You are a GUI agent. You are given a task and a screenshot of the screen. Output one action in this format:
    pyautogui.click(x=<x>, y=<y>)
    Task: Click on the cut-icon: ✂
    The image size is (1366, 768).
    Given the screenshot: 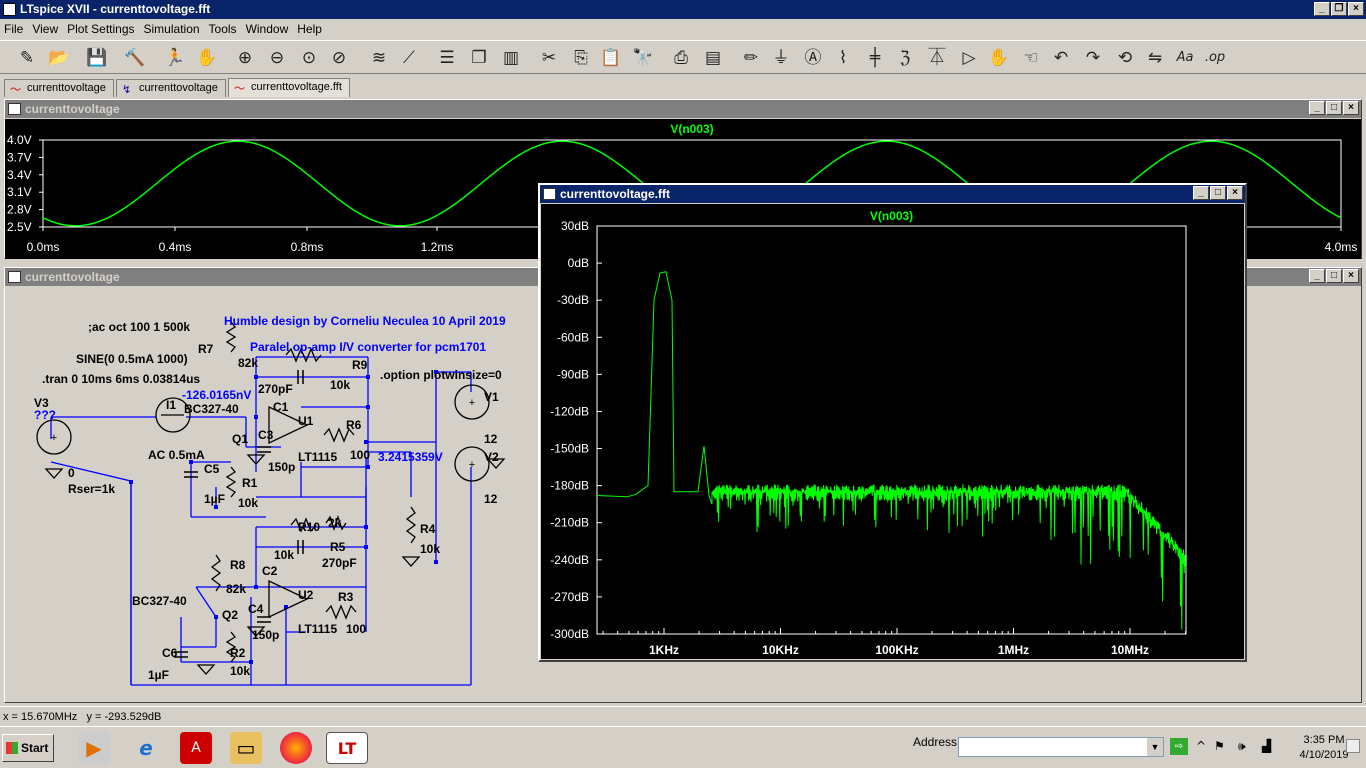 What is the action you would take?
    pyautogui.click(x=549, y=58)
    